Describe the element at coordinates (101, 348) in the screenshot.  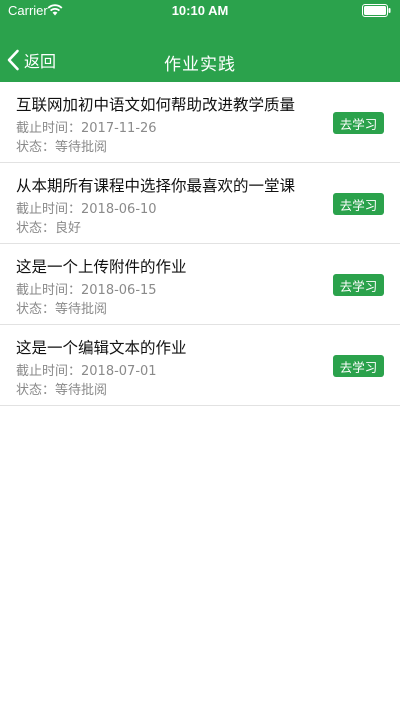
I see `assignment-title: 这是一个编辑文本的作业` at that location.